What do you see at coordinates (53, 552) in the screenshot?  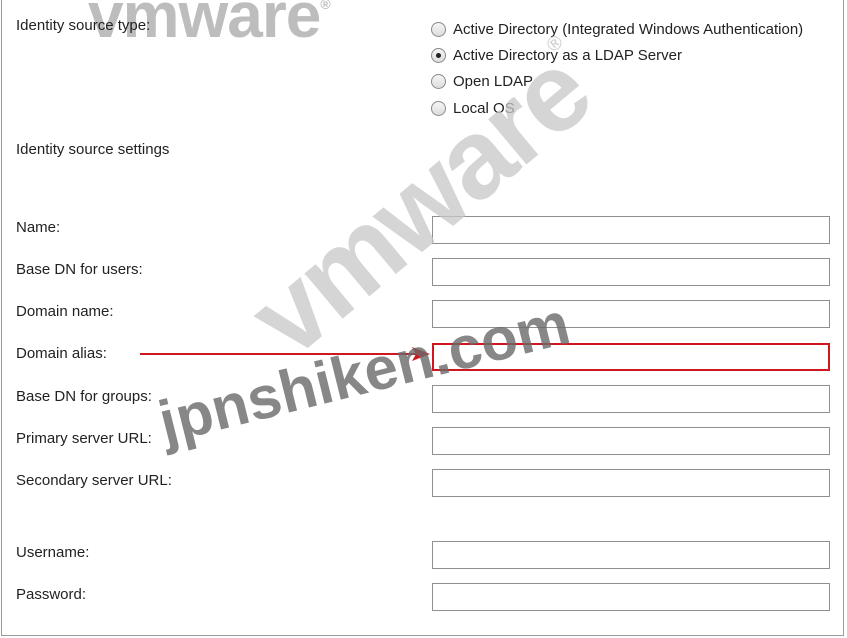 I see `username-label: Username:` at bounding box center [53, 552].